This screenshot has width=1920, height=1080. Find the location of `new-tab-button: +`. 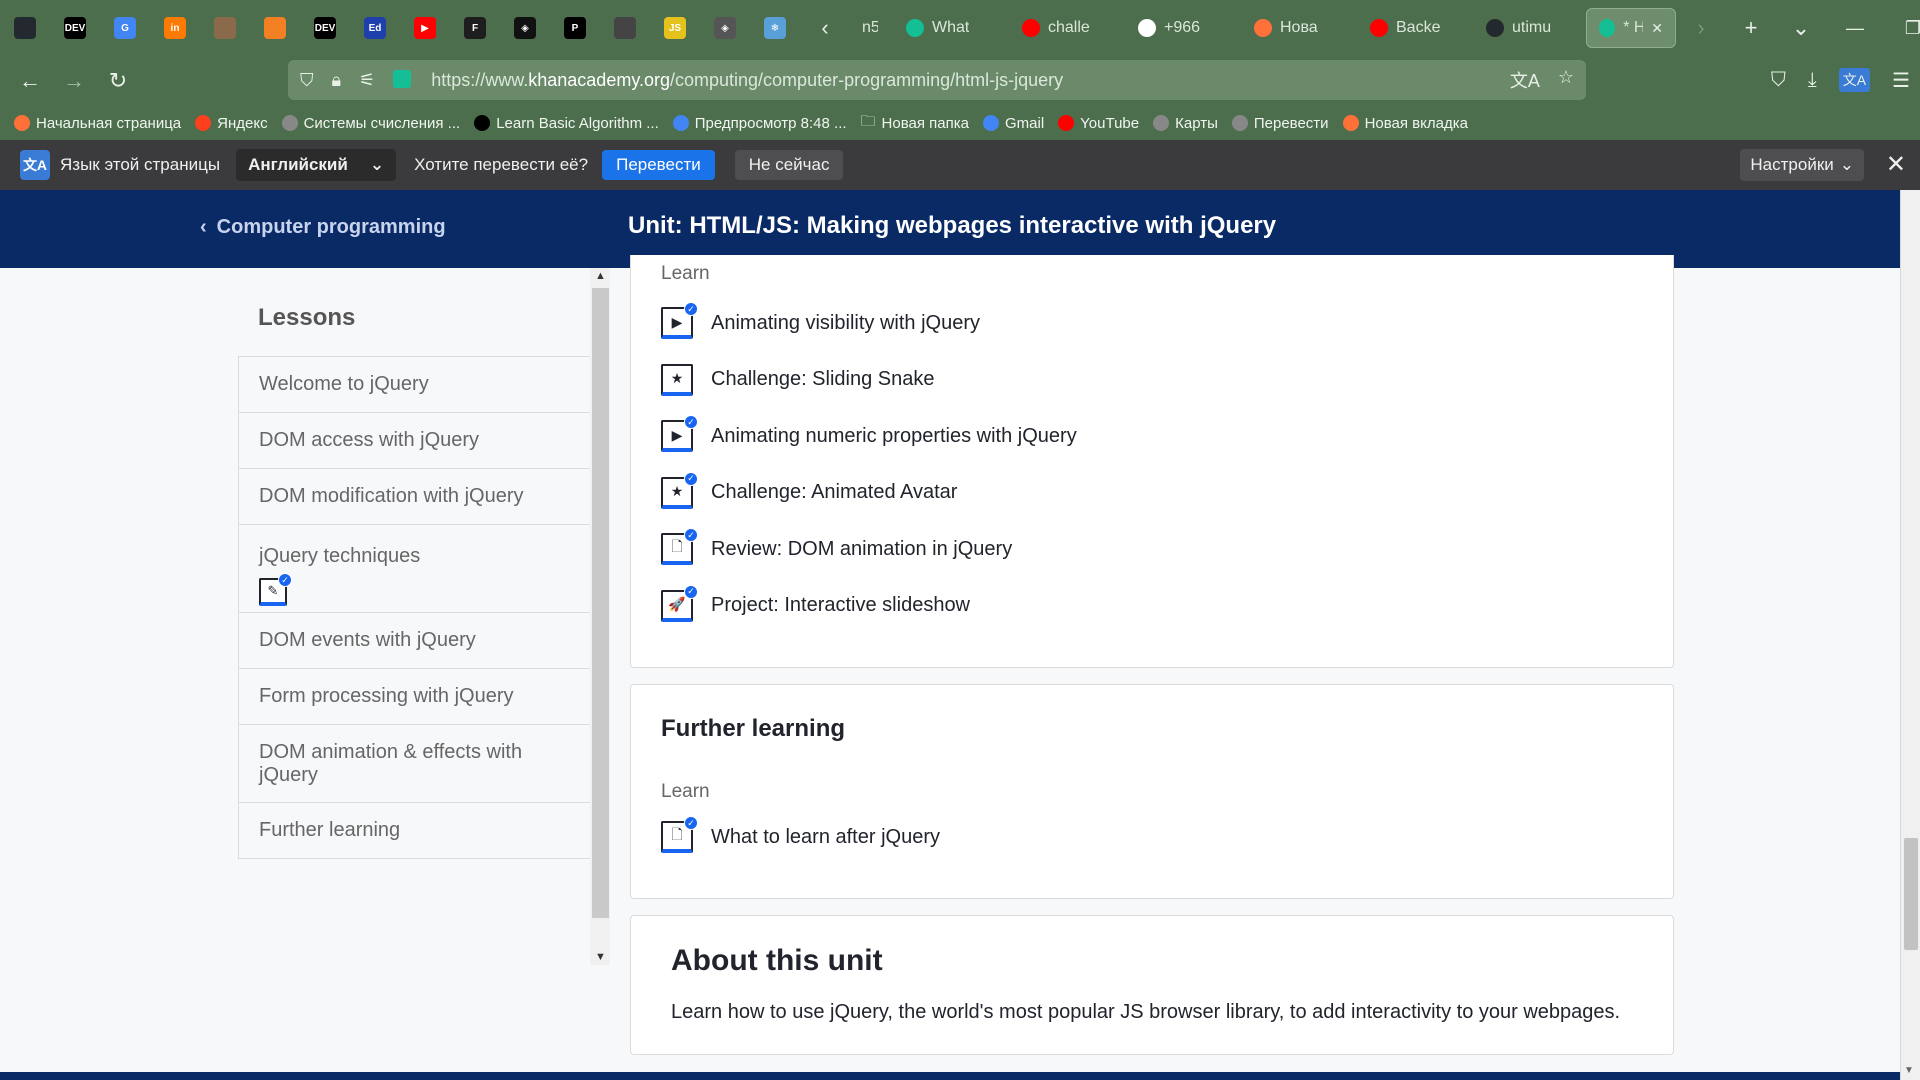

new-tab-button: + is located at coordinates (1751, 28).